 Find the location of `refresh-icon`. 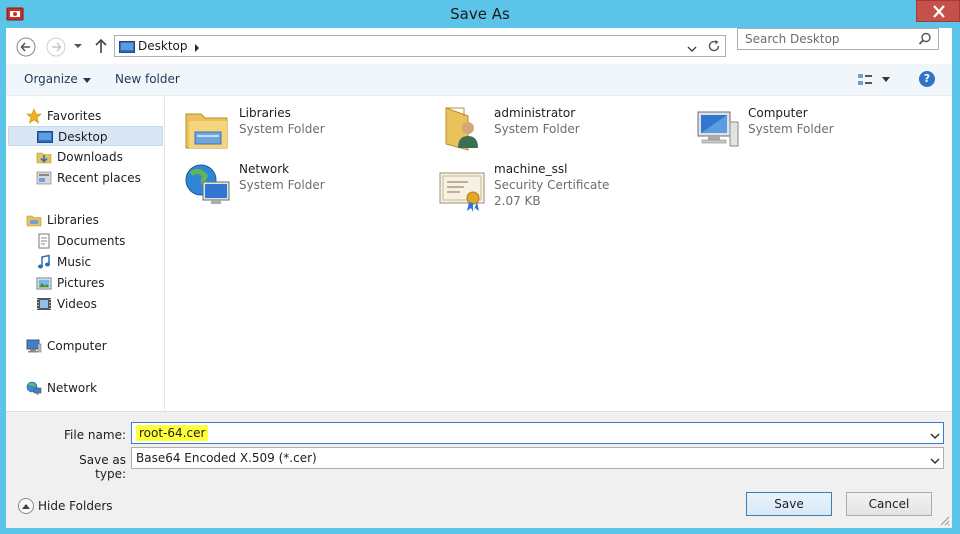

refresh-icon is located at coordinates (714, 46).